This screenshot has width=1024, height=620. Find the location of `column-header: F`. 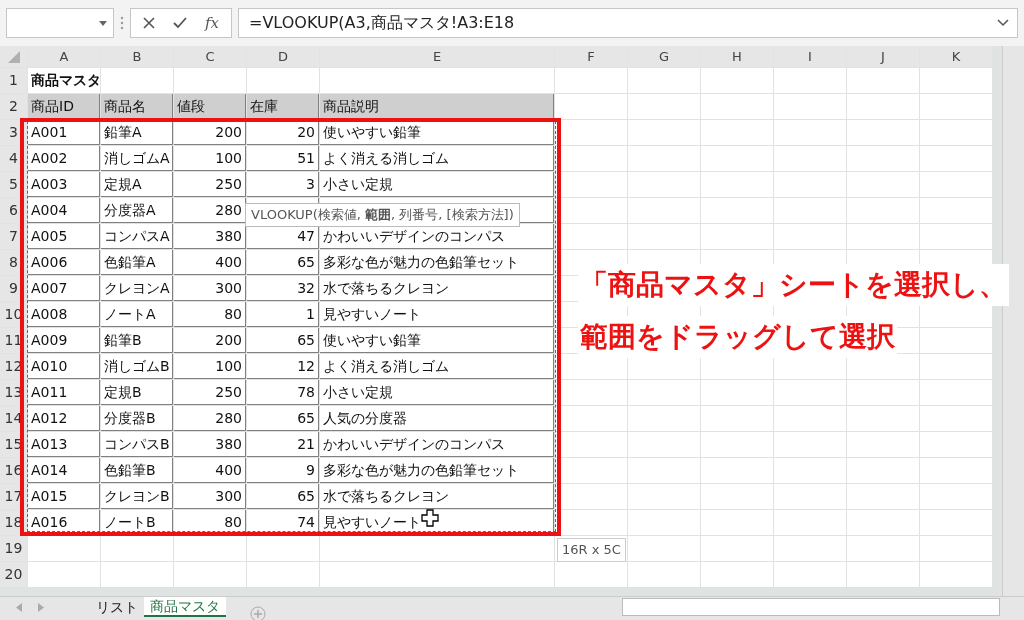

column-header: F is located at coordinates (591, 56).